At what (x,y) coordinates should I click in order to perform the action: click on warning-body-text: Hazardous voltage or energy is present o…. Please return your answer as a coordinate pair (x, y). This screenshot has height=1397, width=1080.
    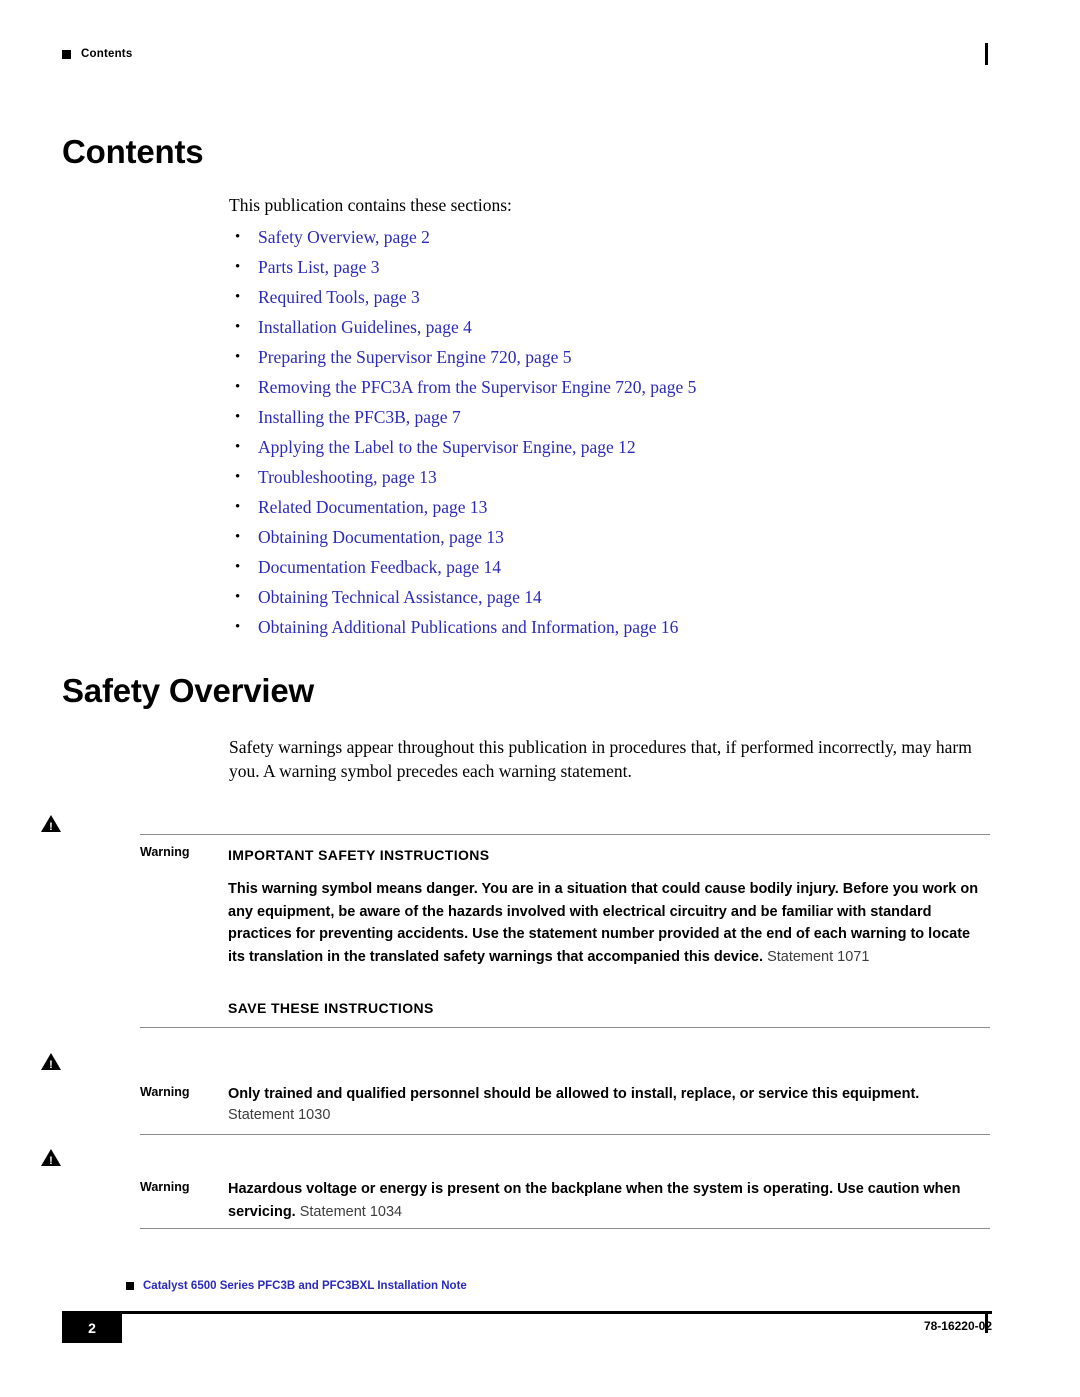
    Looking at the image, I should click on (609, 1200).